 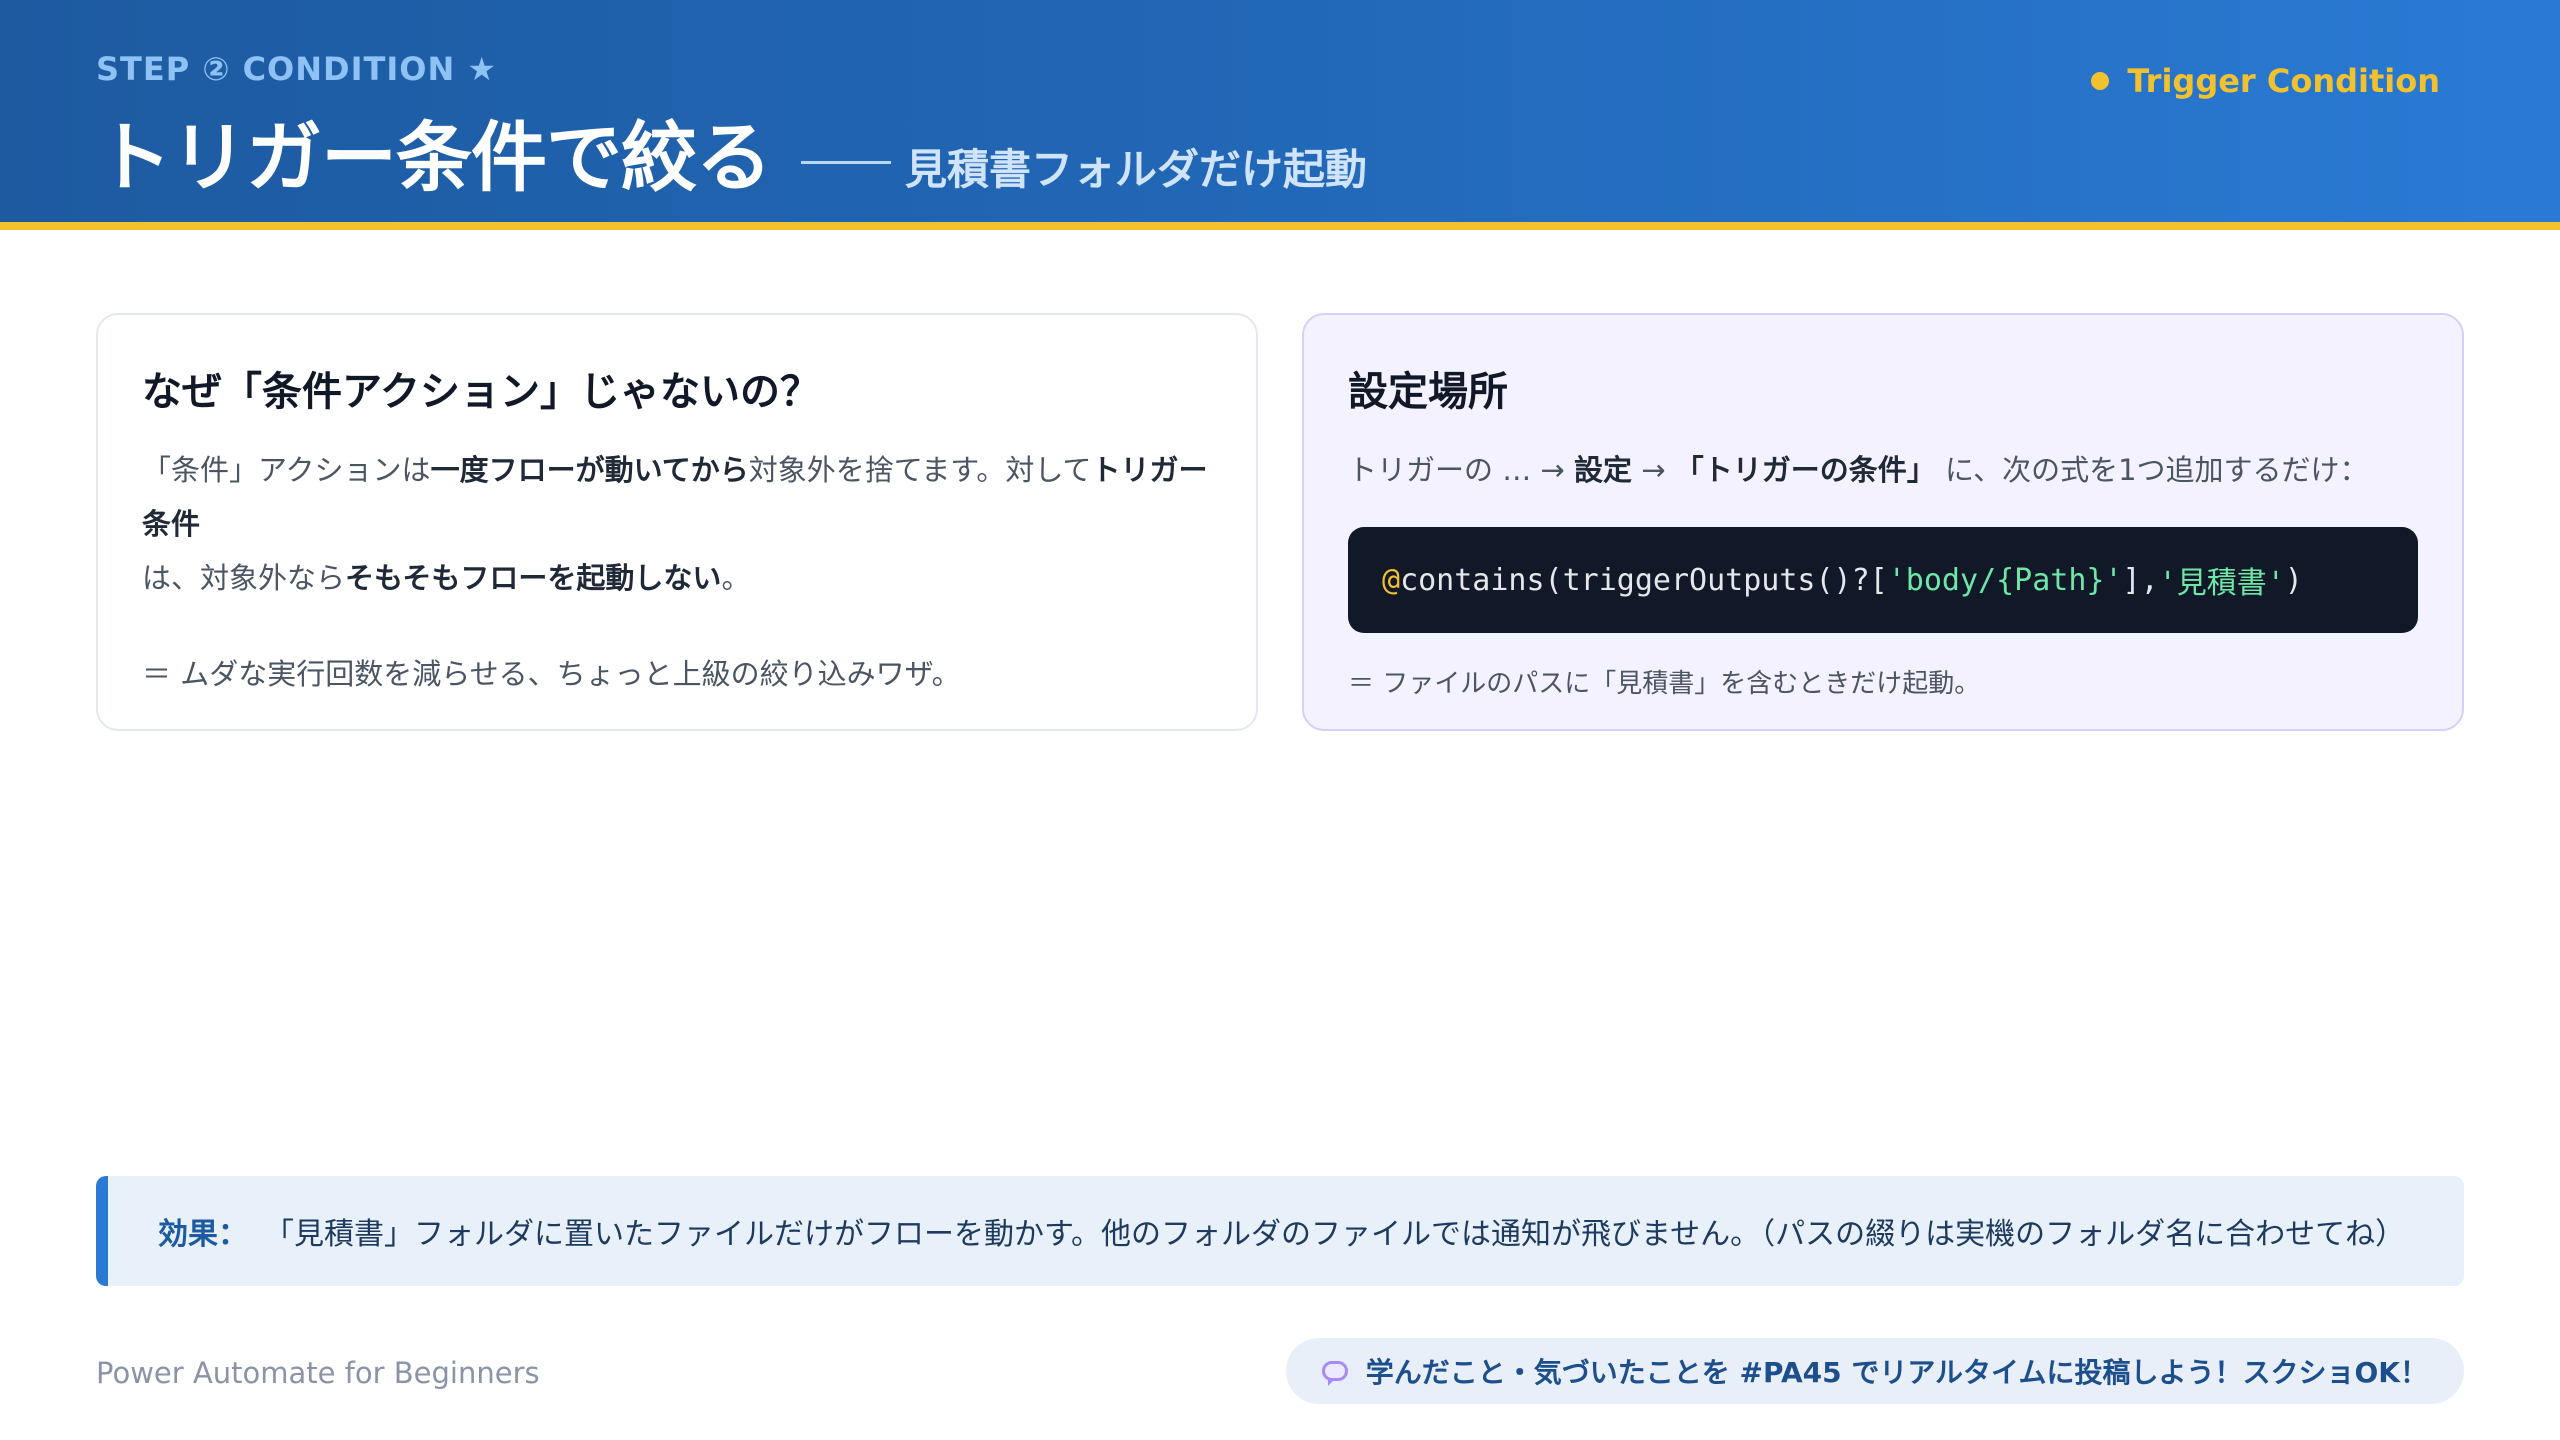 What do you see at coordinates (1602, 470) in the screenshot?
I see `path-settings: 設定` at bounding box center [1602, 470].